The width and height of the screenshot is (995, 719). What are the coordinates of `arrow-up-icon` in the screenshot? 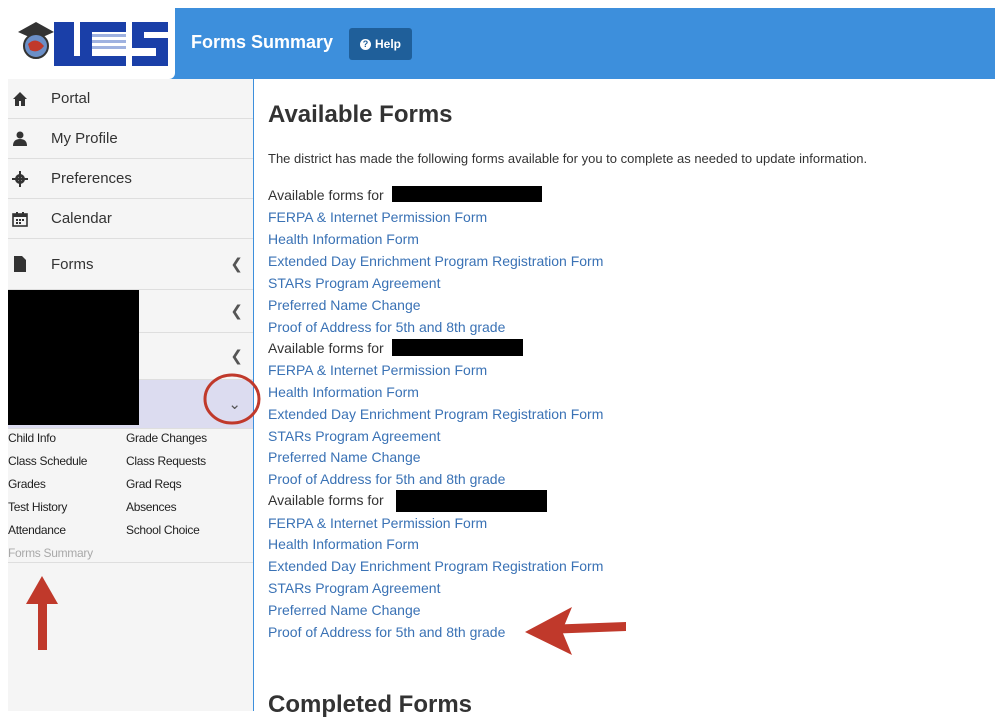 It's located at (42, 613).